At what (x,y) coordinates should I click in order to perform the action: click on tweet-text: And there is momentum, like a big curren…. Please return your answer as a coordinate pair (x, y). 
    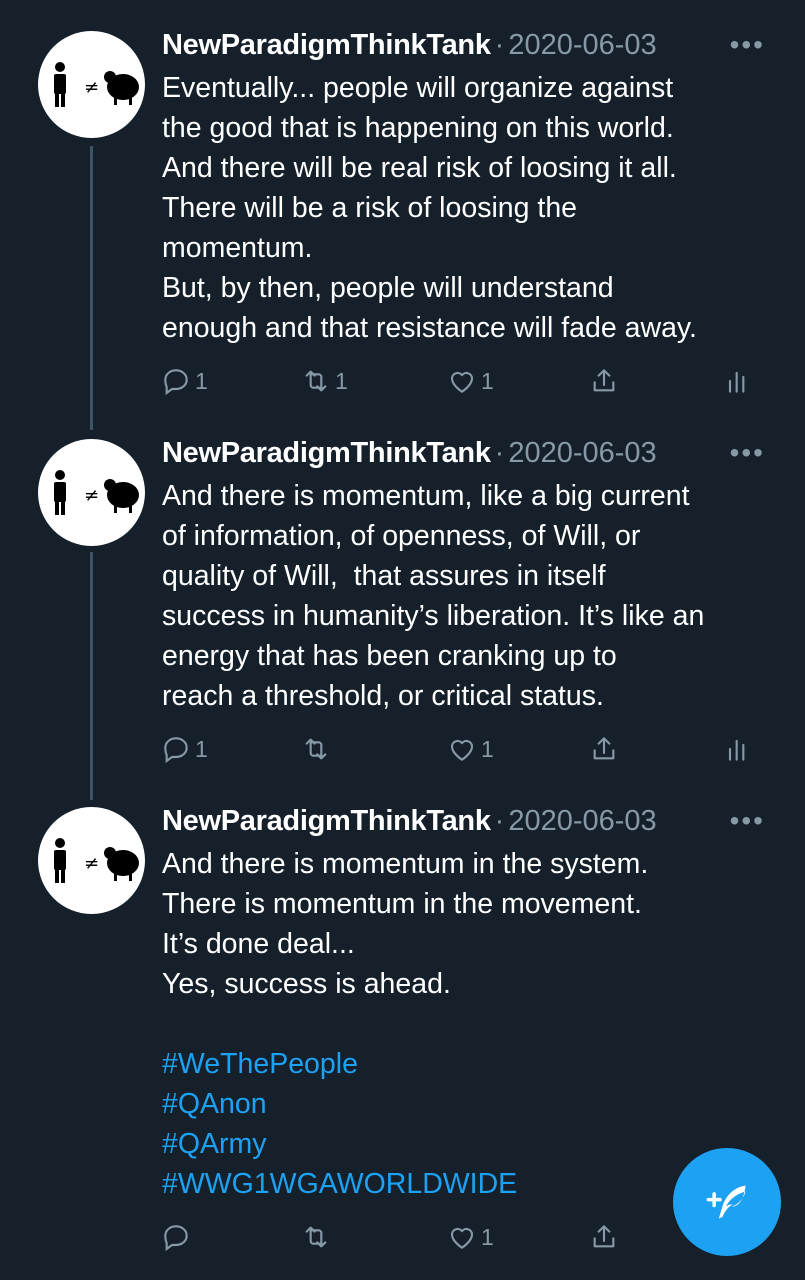
    Looking at the image, I should click on (433, 596).